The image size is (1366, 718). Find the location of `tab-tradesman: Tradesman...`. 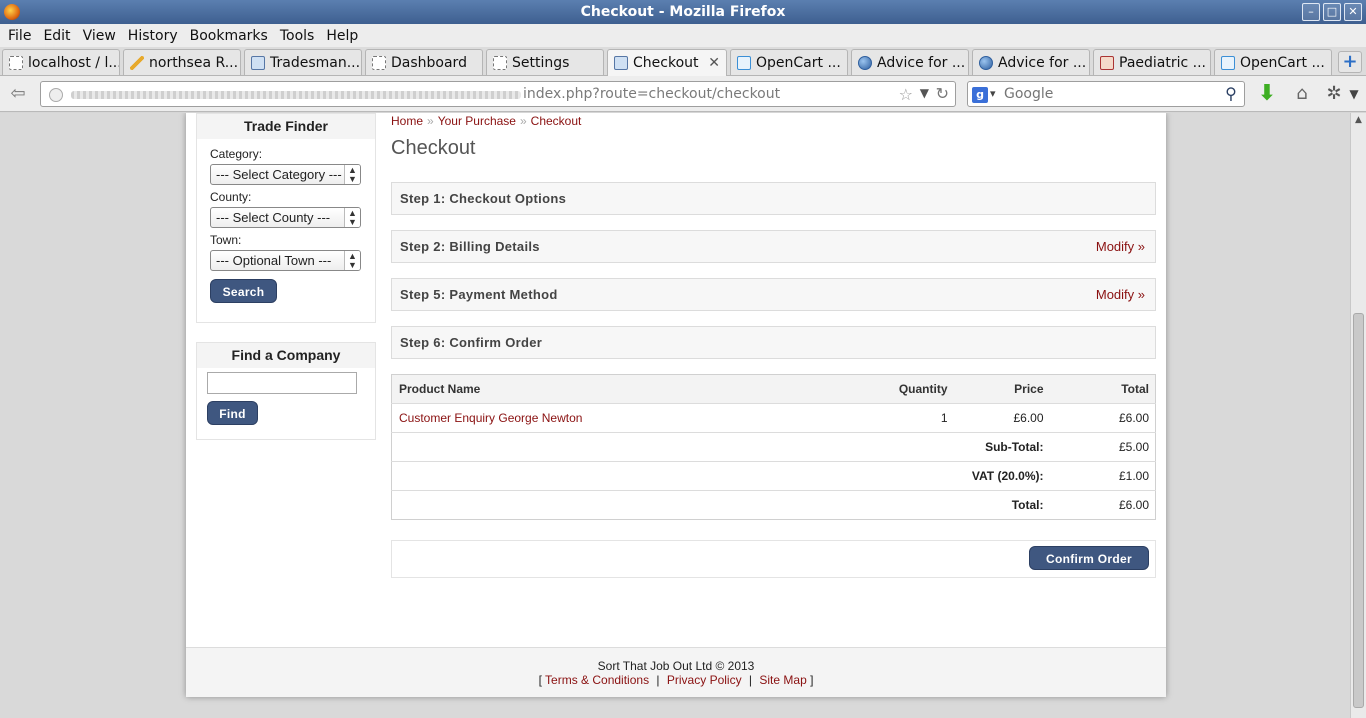

tab-tradesman: Tradesman... is located at coordinates (303, 62).